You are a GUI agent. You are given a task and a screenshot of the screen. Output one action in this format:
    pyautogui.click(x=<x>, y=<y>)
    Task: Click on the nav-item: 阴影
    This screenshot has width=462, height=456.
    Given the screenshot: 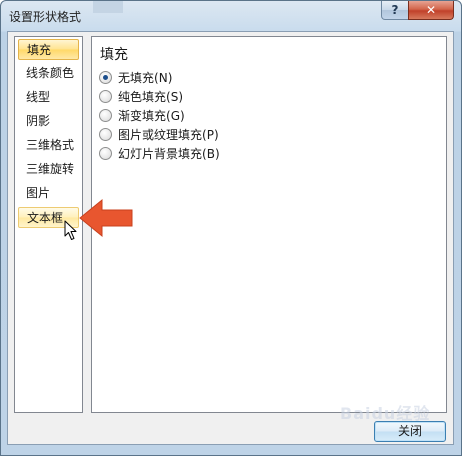 What is the action you would take?
    pyautogui.click(x=48, y=121)
    